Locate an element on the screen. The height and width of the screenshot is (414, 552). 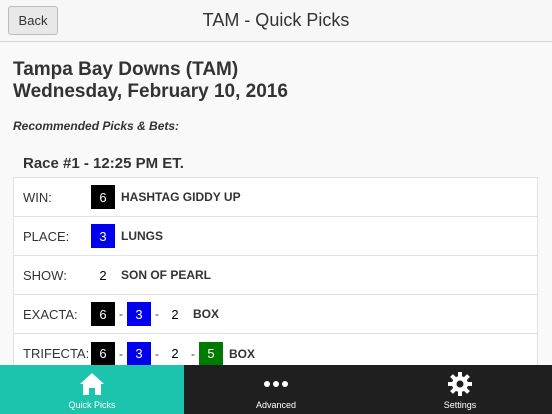
bet-label: PLACE: is located at coordinates (46, 236).